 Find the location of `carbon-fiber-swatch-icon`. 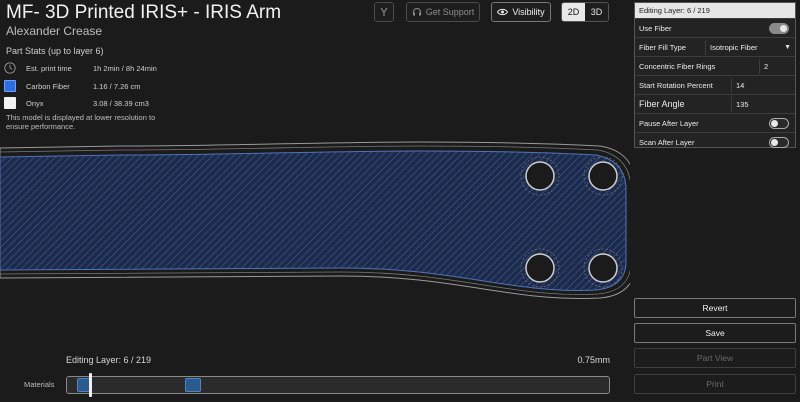

carbon-fiber-swatch-icon is located at coordinates (10, 86).